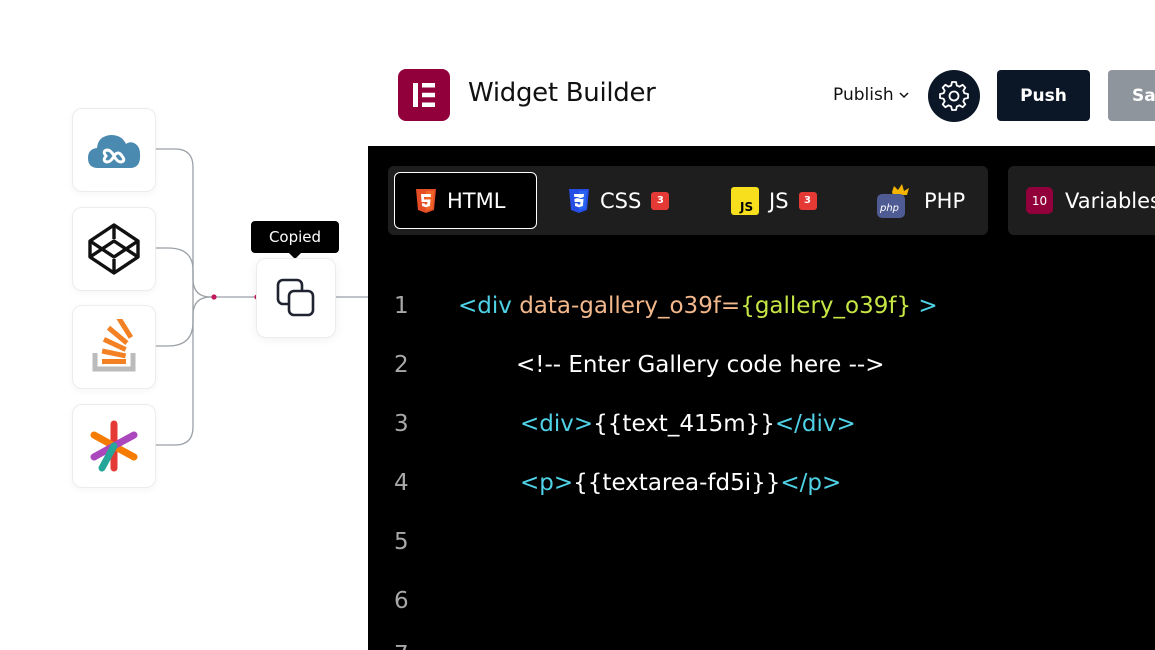 The width and height of the screenshot is (1155, 650). What do you see at coordinates (815, 424) in the screenshot?
I see `code-tag: </div>` at bounding box center [815, 424].